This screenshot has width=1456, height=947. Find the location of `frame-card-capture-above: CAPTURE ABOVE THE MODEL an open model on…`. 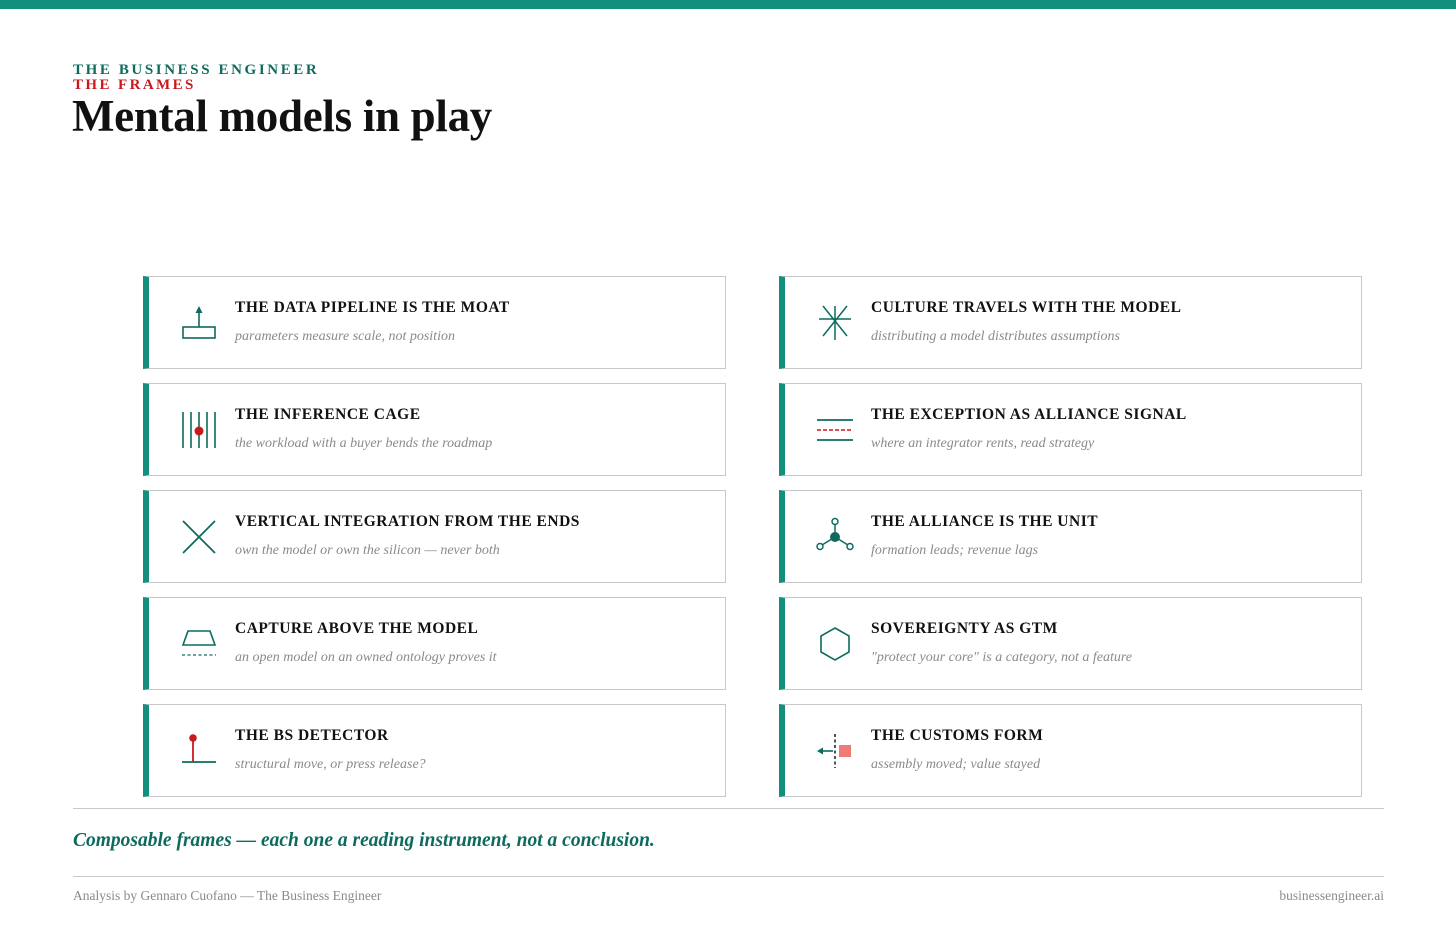

frame-card-capture-above: CAPTURE ABOVE THE MODEL an open model on… is located at coordinates (434, 643).